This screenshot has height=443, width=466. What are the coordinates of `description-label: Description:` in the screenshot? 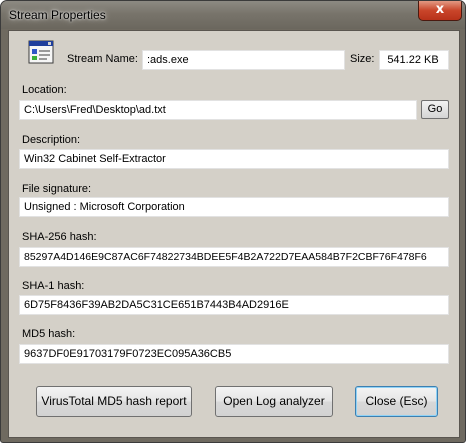 It's located at (51, 140).